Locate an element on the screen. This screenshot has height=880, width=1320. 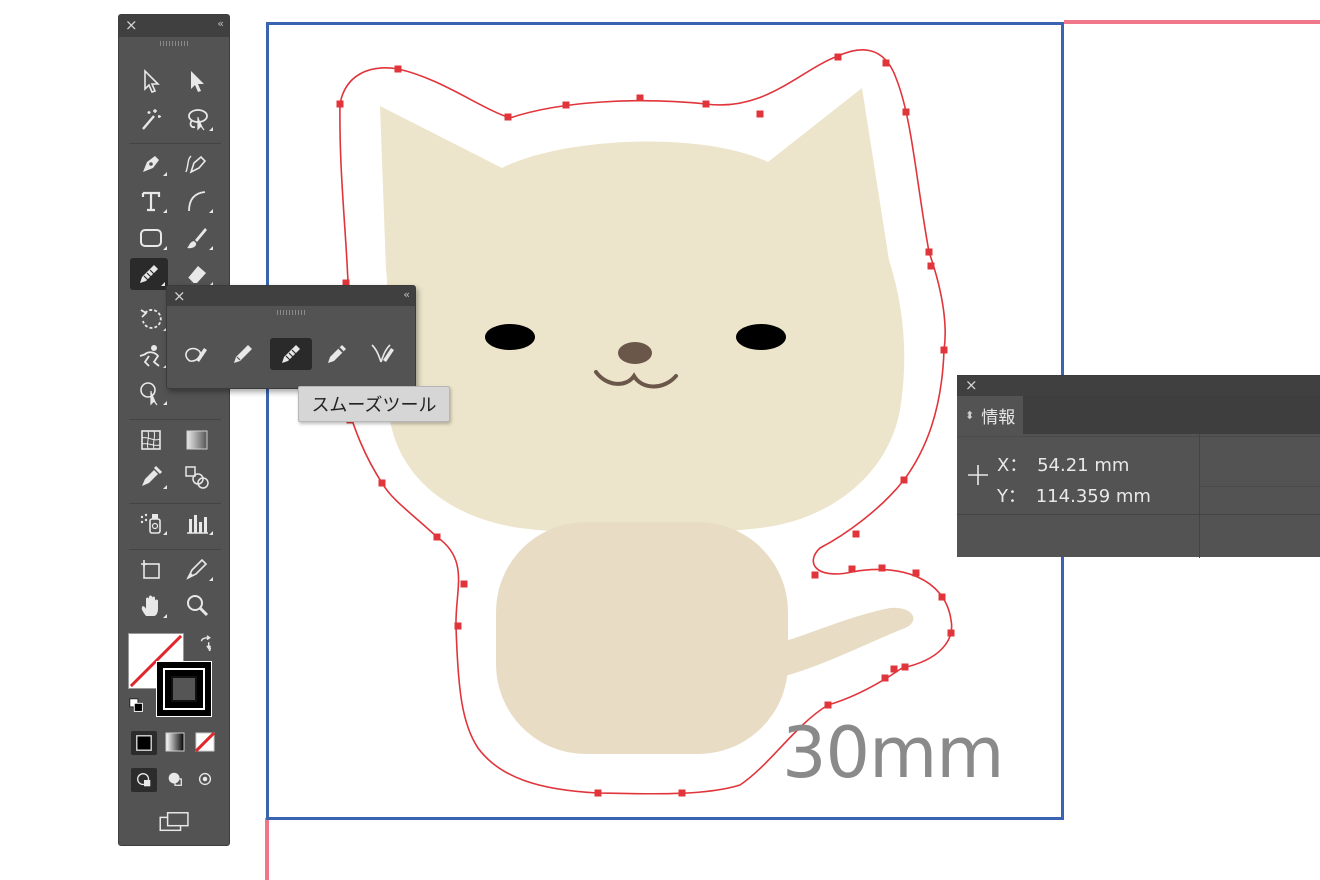
swap-fill-stroke-button is located at coordinates (206, 644).